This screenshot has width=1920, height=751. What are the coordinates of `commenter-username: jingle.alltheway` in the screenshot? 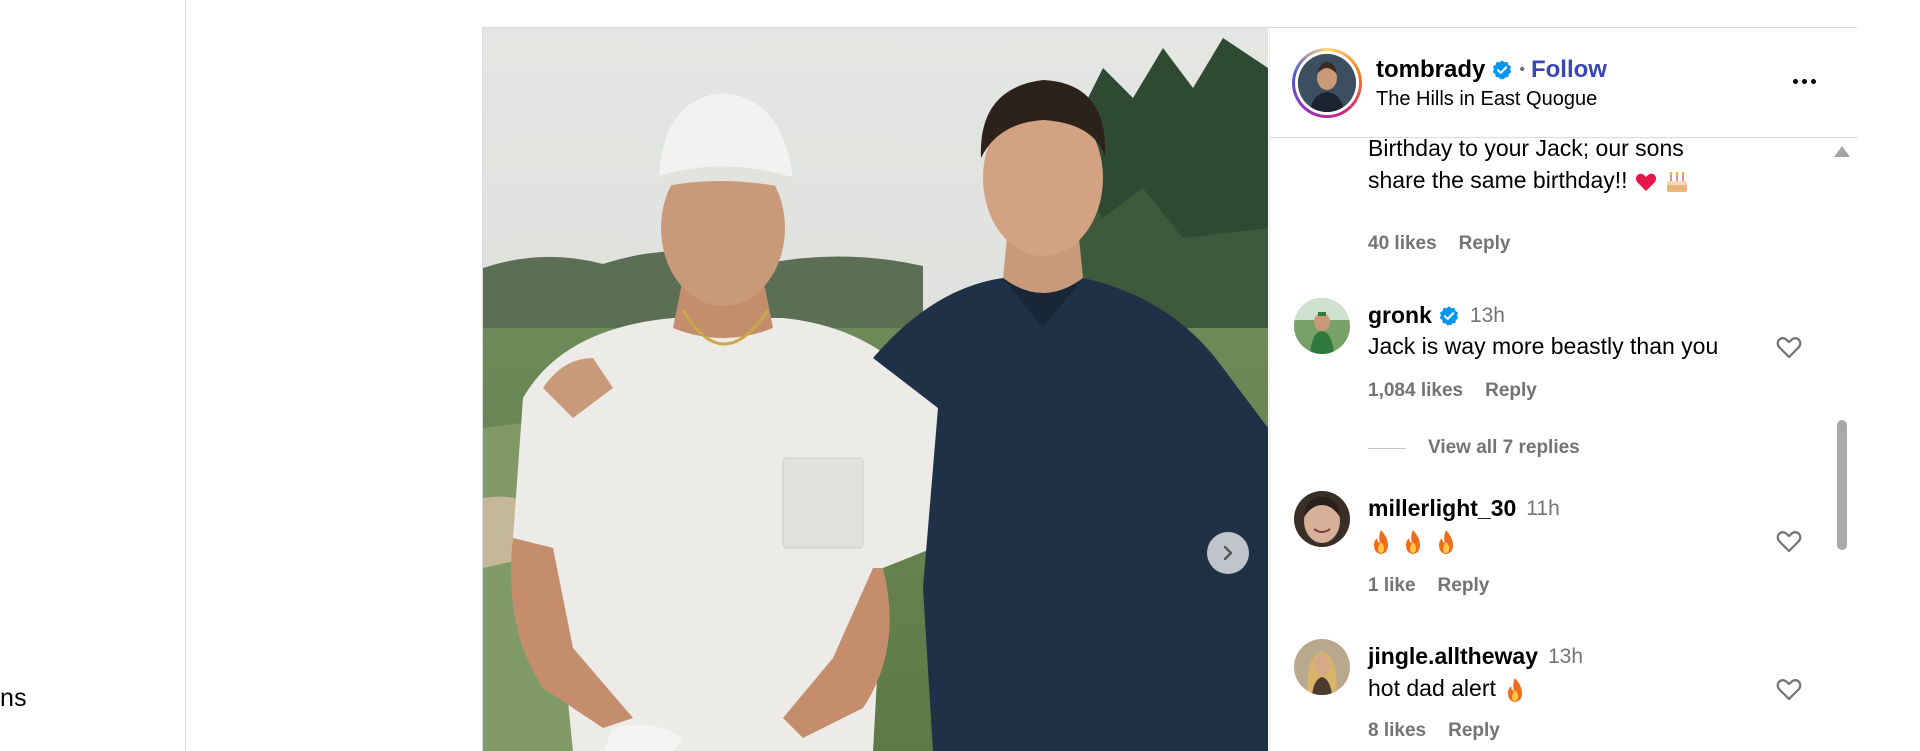 It's located at (1453, 656).